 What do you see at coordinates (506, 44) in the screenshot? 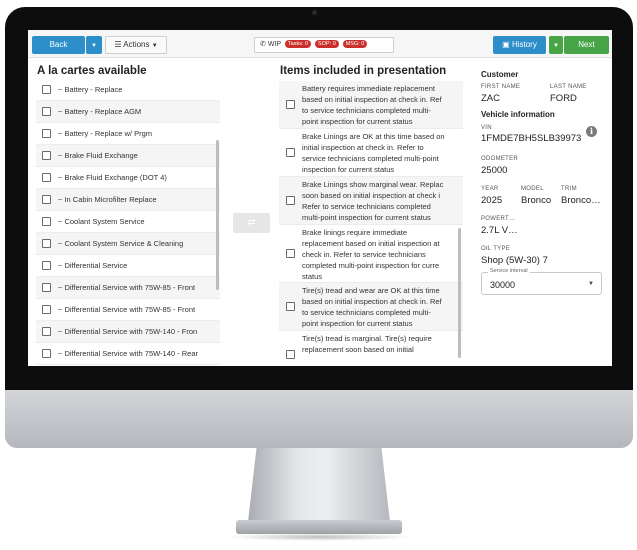
I see `history-icon: ▣` at bounding box center [506, 44].